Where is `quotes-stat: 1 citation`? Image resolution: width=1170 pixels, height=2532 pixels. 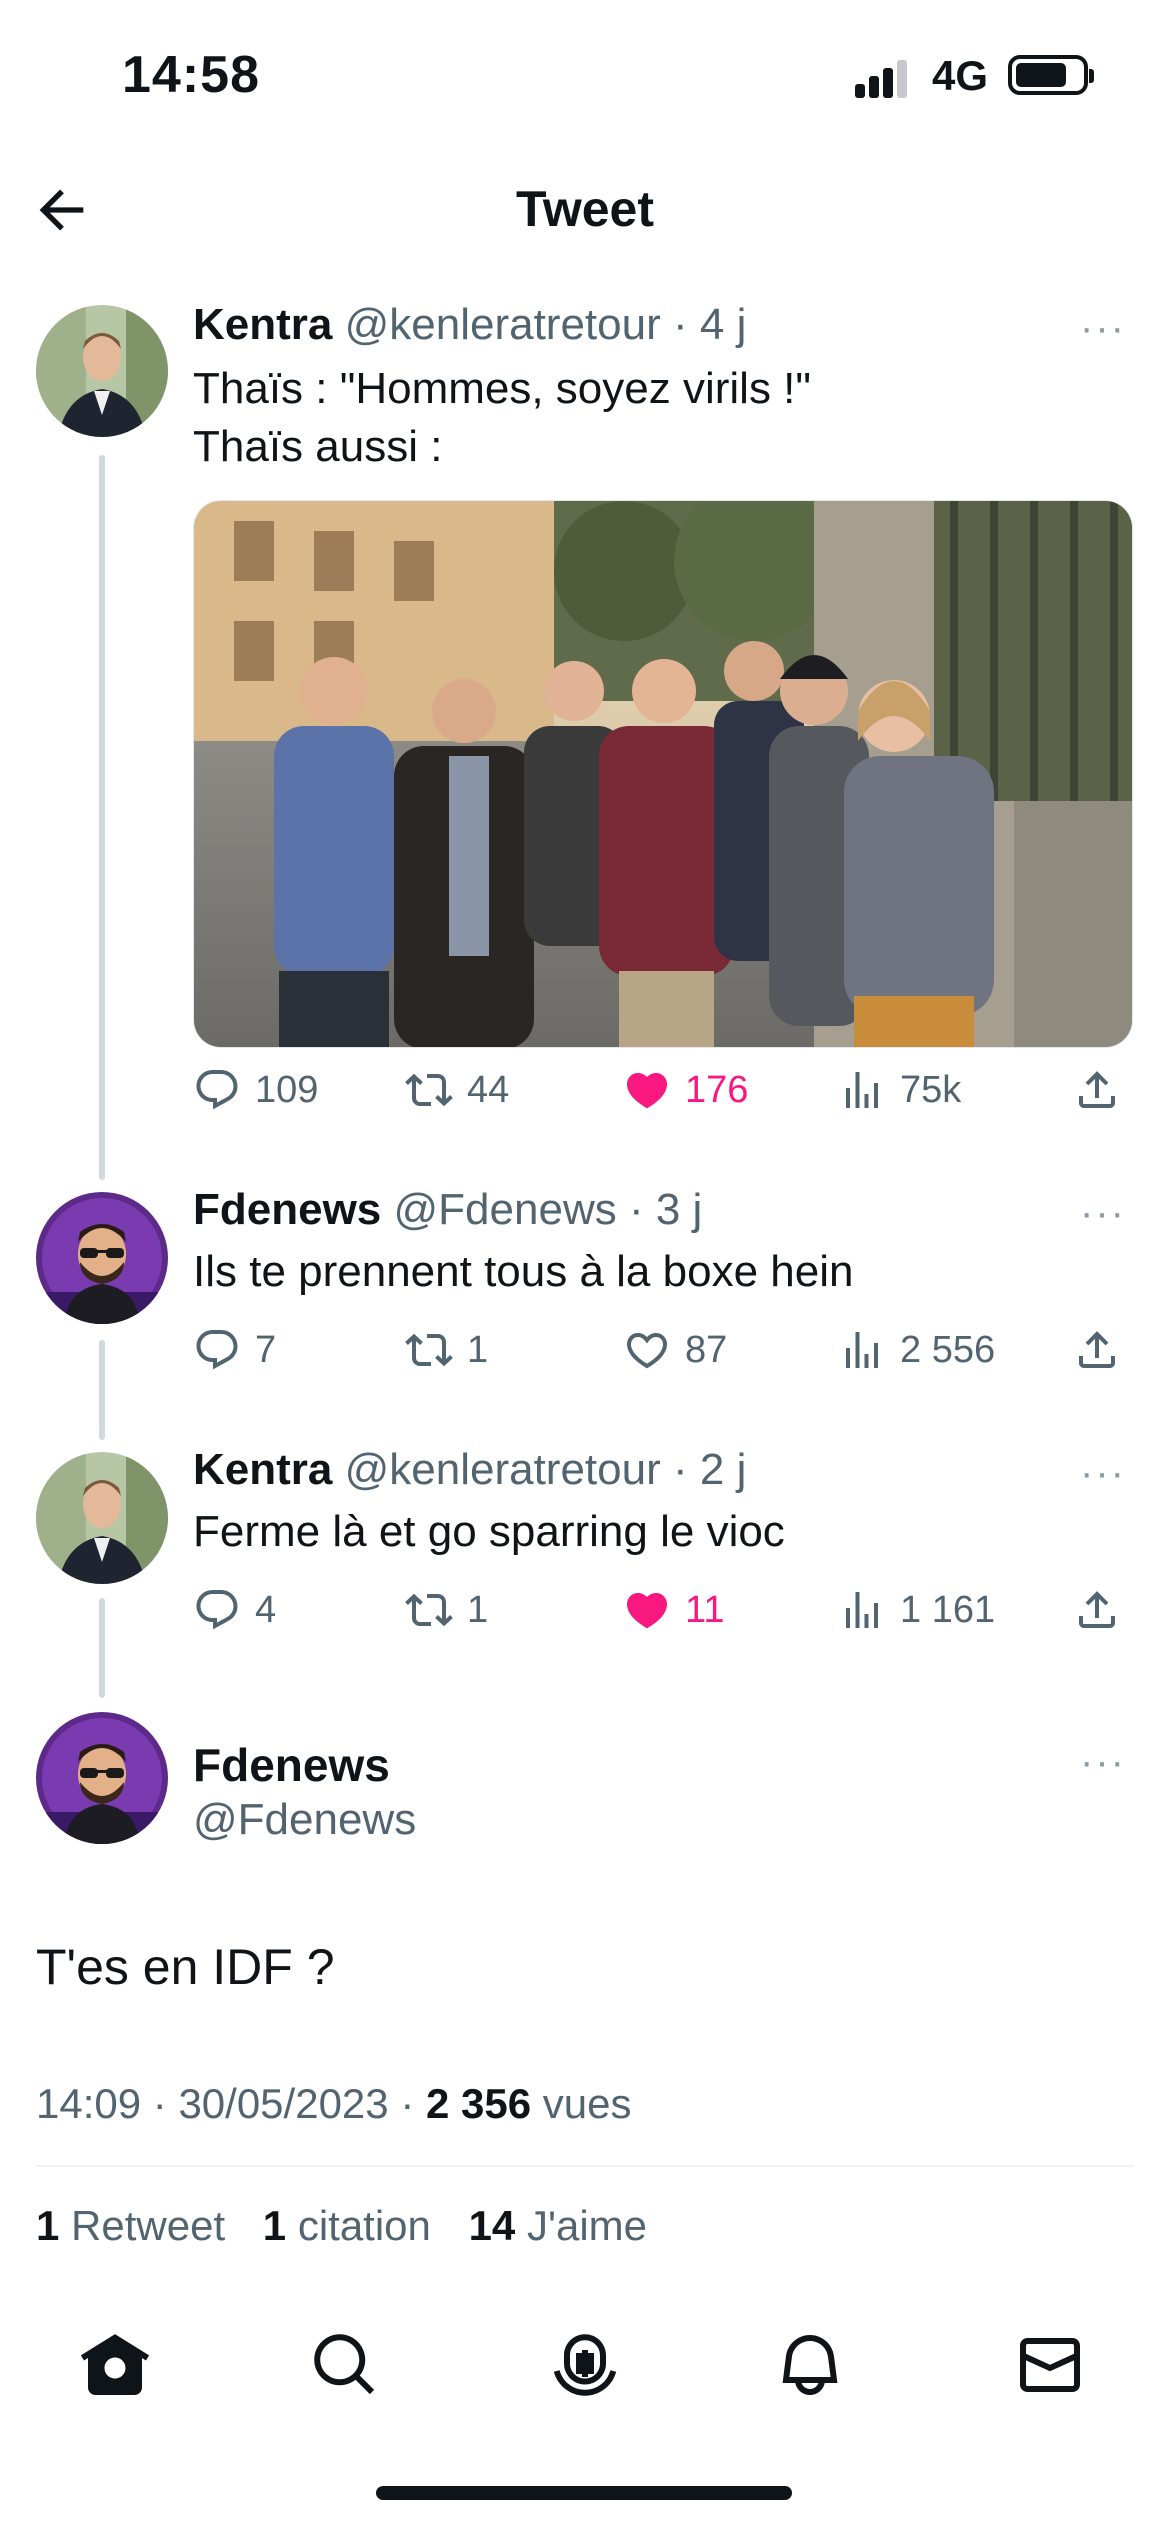
quotes-stat: 1 citation is located at coordinates (347, 2225).